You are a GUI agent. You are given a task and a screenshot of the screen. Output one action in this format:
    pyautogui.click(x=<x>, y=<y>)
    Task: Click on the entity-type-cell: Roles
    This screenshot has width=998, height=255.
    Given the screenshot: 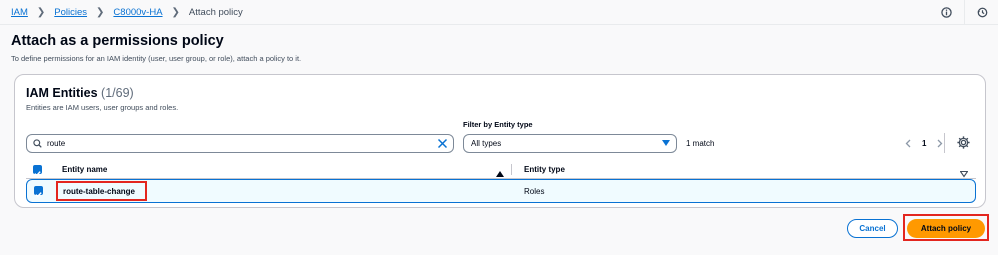 What is the action you would take?
    pyautogui.click(x=534, y=191)
    